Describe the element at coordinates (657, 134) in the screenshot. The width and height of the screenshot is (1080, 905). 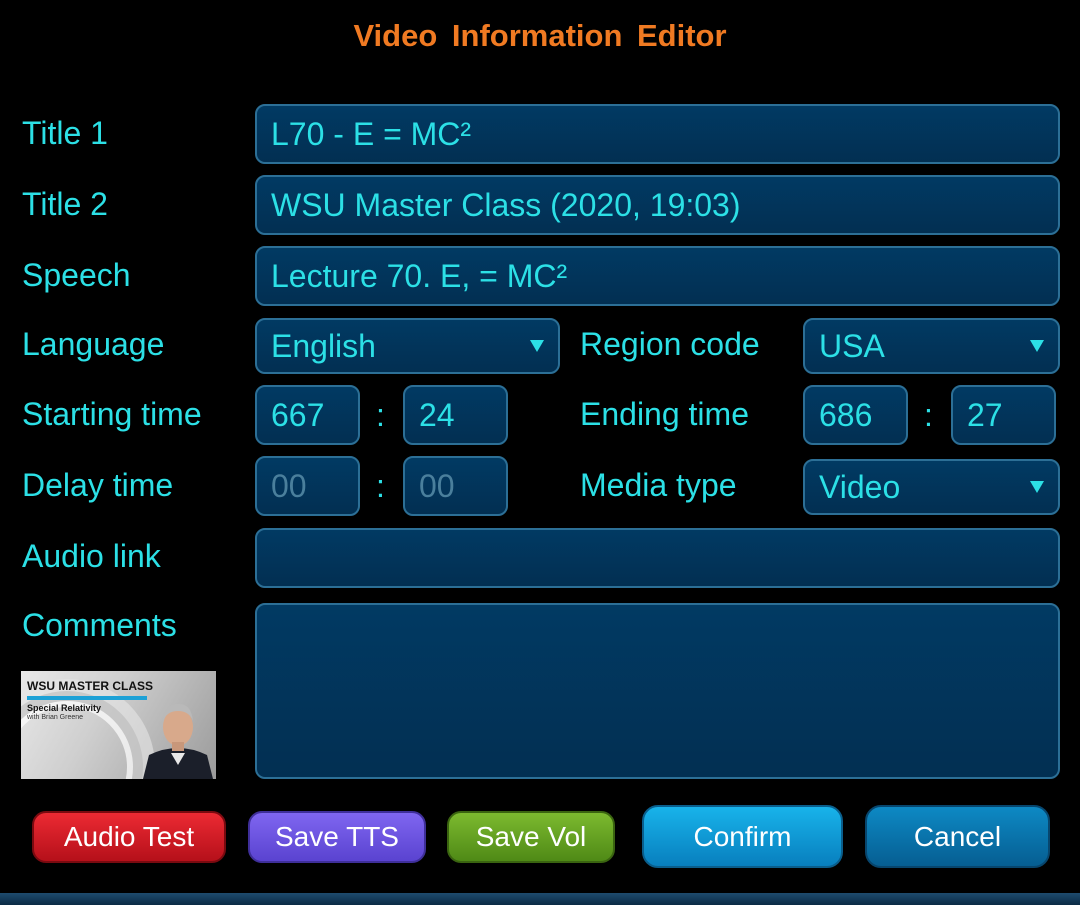
I see `title1-input: L70 - E = MC²` at that location.